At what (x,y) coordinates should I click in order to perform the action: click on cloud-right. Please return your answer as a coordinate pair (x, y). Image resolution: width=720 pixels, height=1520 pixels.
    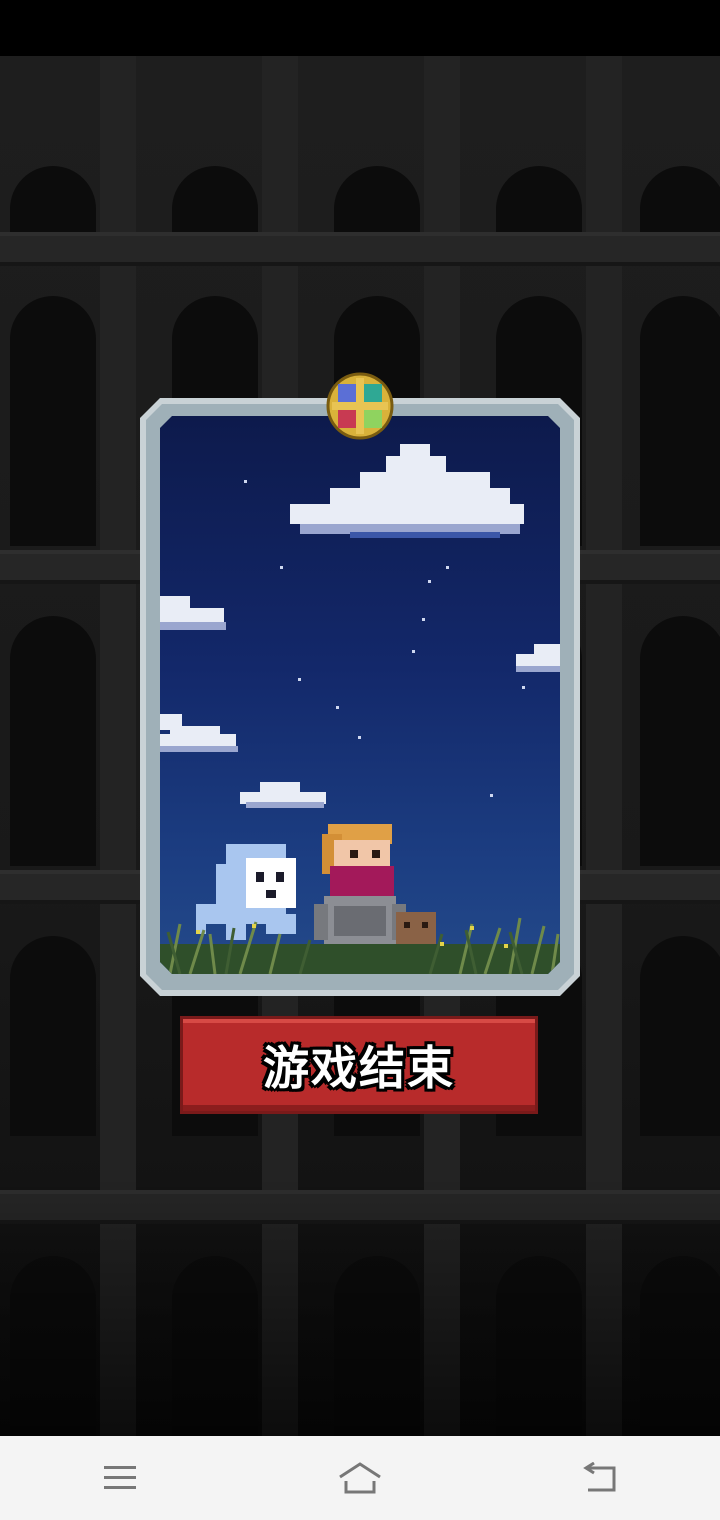
    Looking at the image, I should click on (538, 658).